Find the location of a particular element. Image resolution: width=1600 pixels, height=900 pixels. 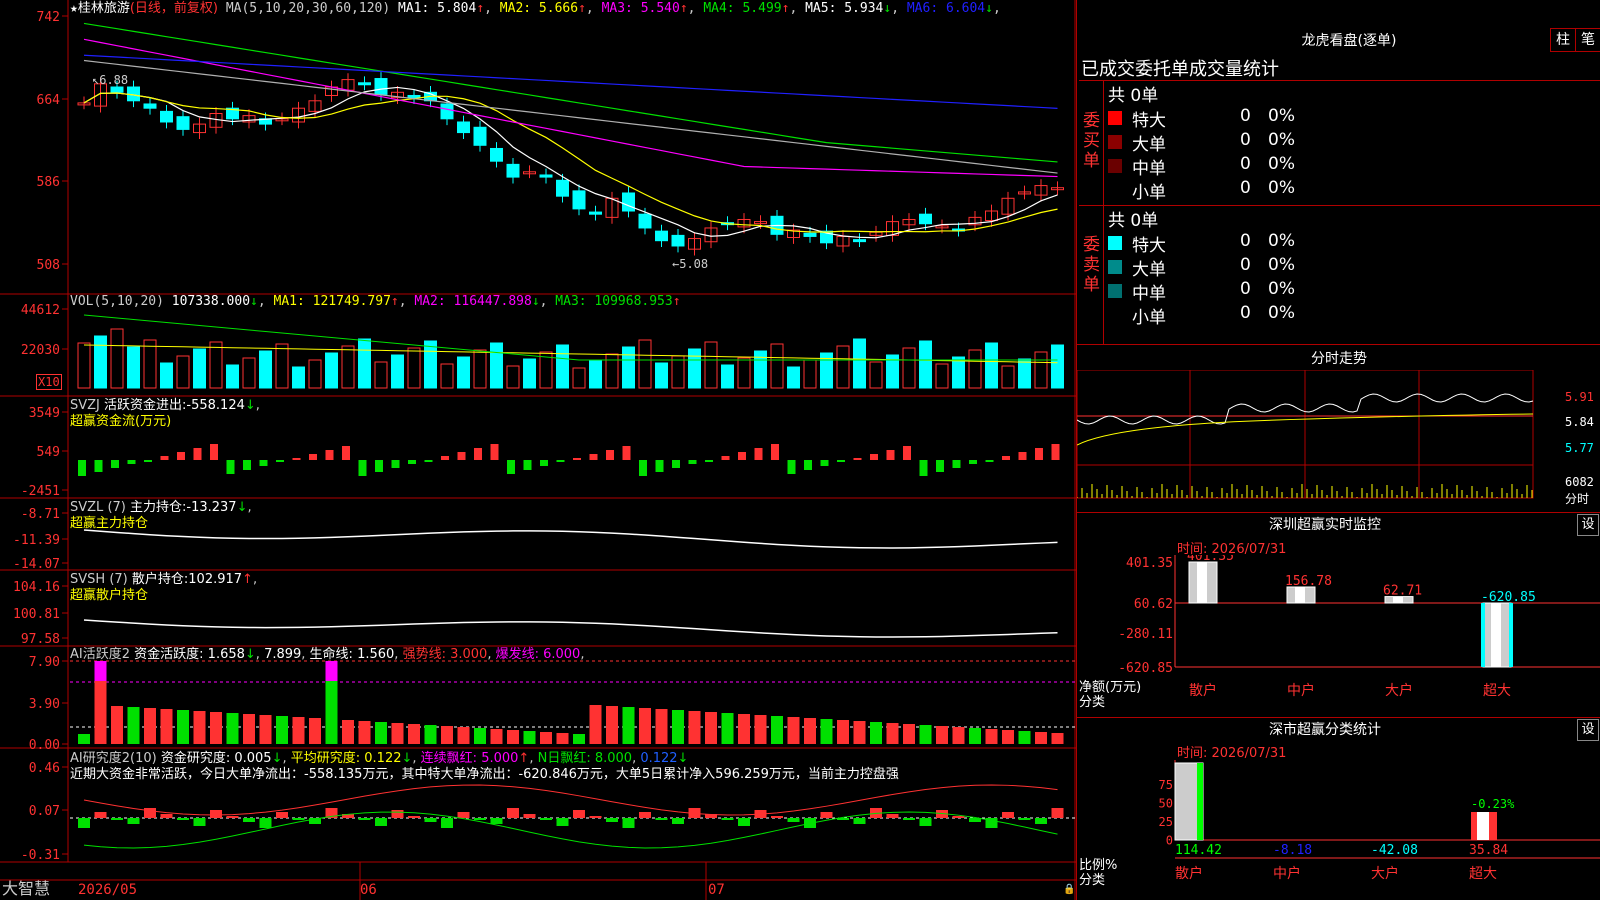

classify-settings-button: 设 is located at coordinates (1588, 730).